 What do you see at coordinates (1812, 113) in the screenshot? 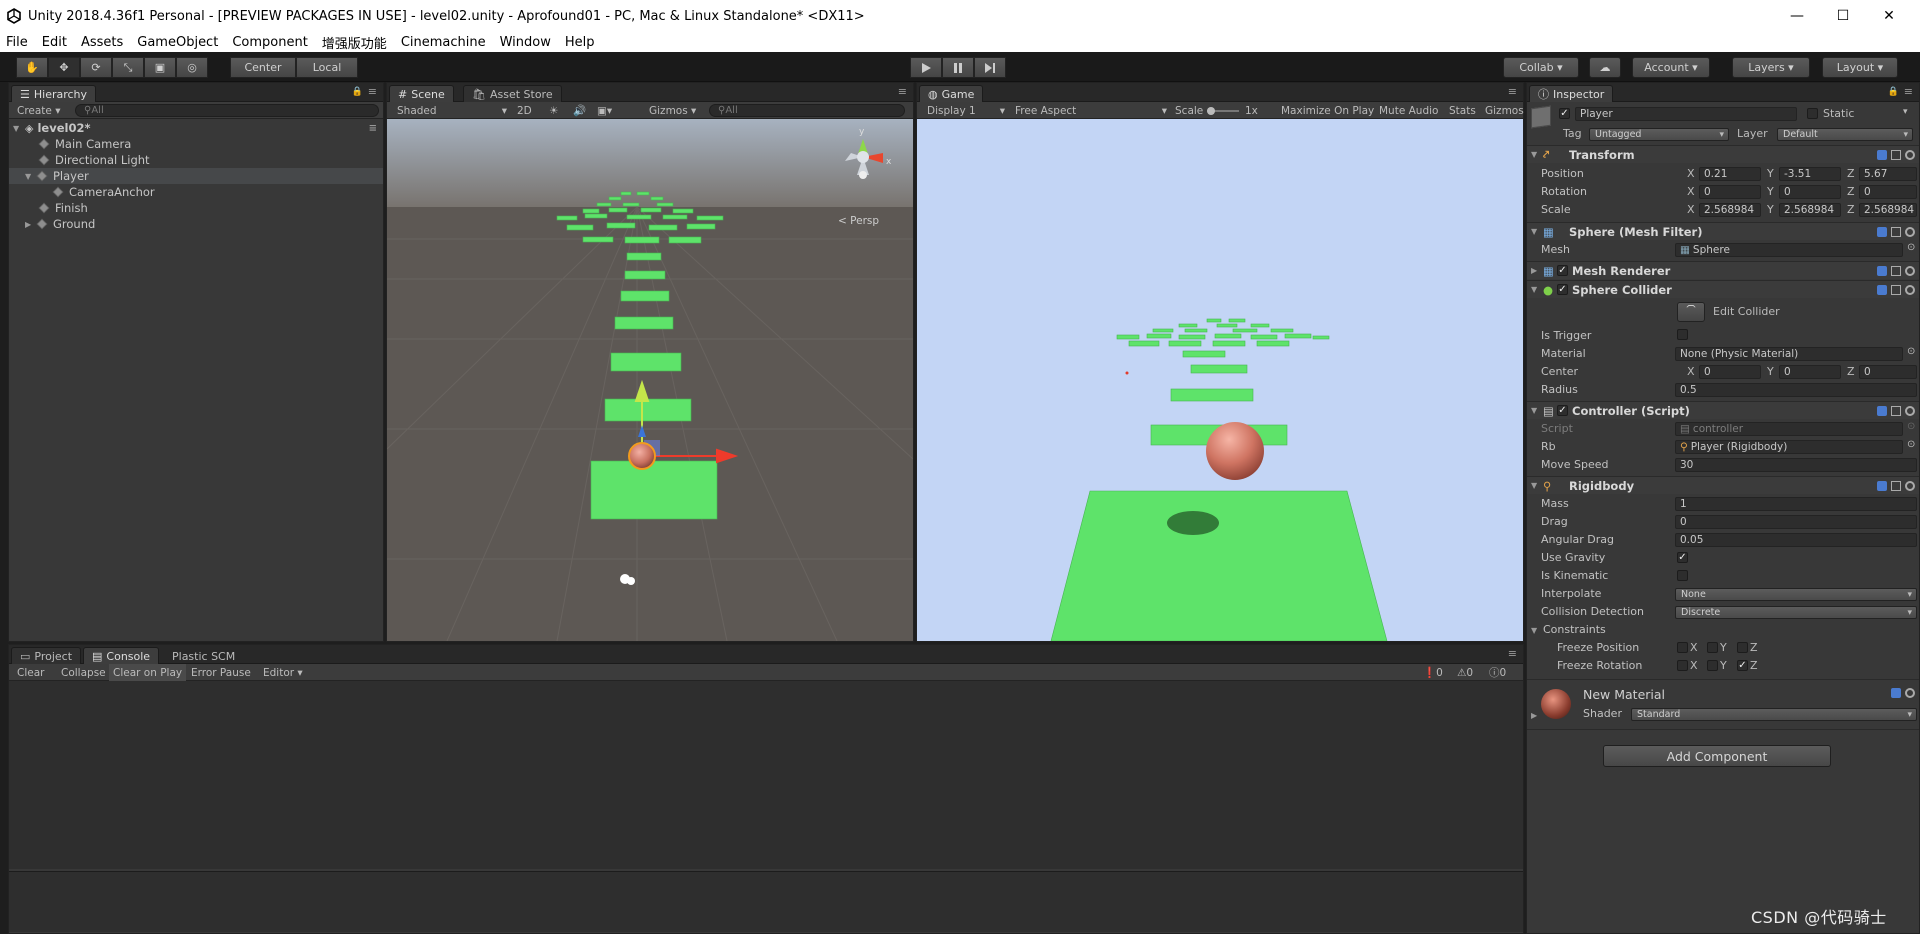
I see `static-checkbox` at bounding box center [1812, 113].